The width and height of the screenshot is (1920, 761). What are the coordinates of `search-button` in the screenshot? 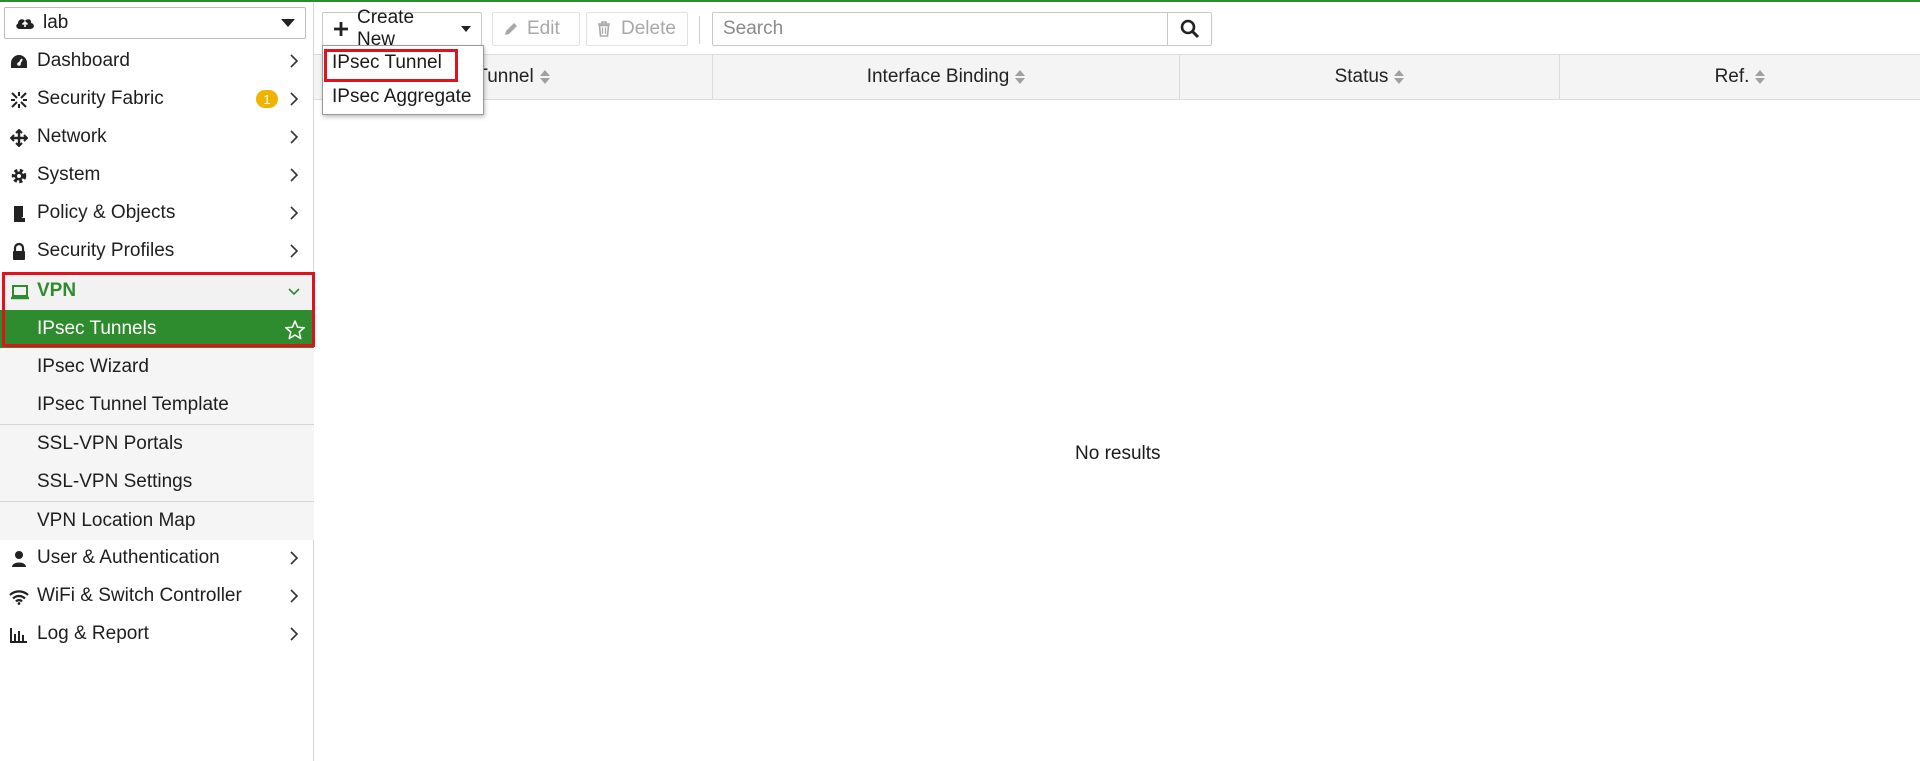 It's located at (1189, 29).